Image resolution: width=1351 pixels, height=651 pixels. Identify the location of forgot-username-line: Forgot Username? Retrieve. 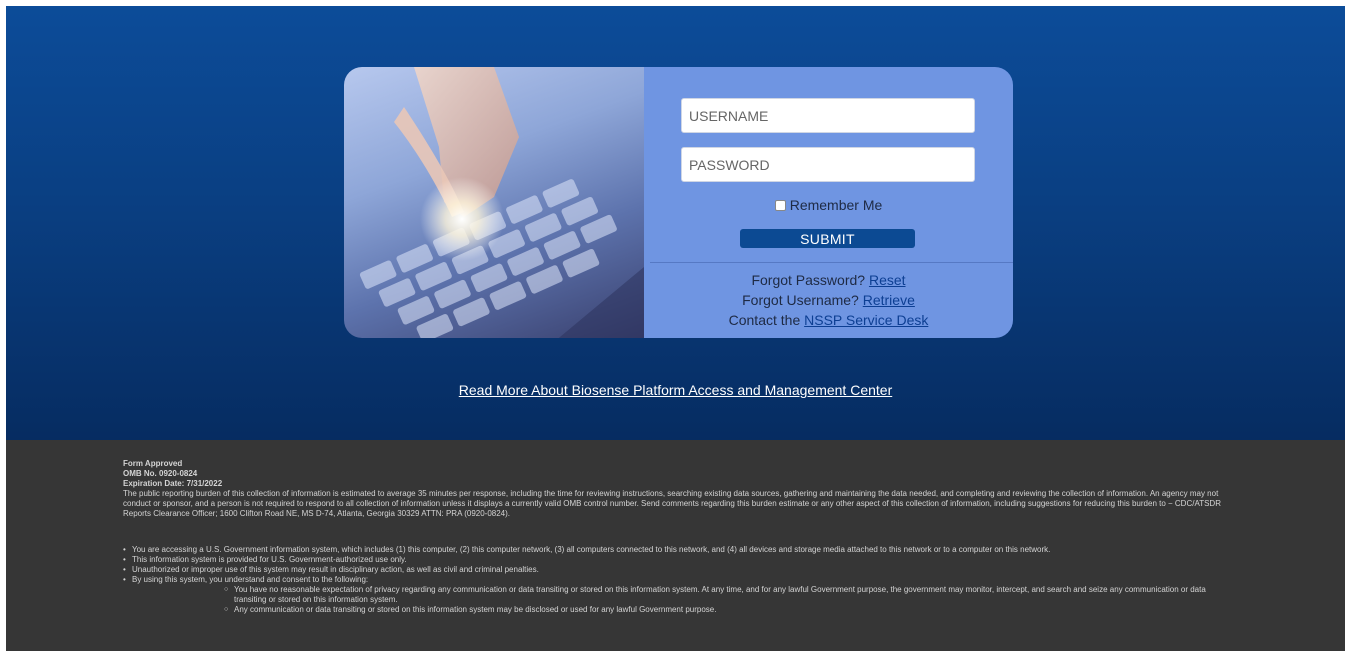
(828, 300).